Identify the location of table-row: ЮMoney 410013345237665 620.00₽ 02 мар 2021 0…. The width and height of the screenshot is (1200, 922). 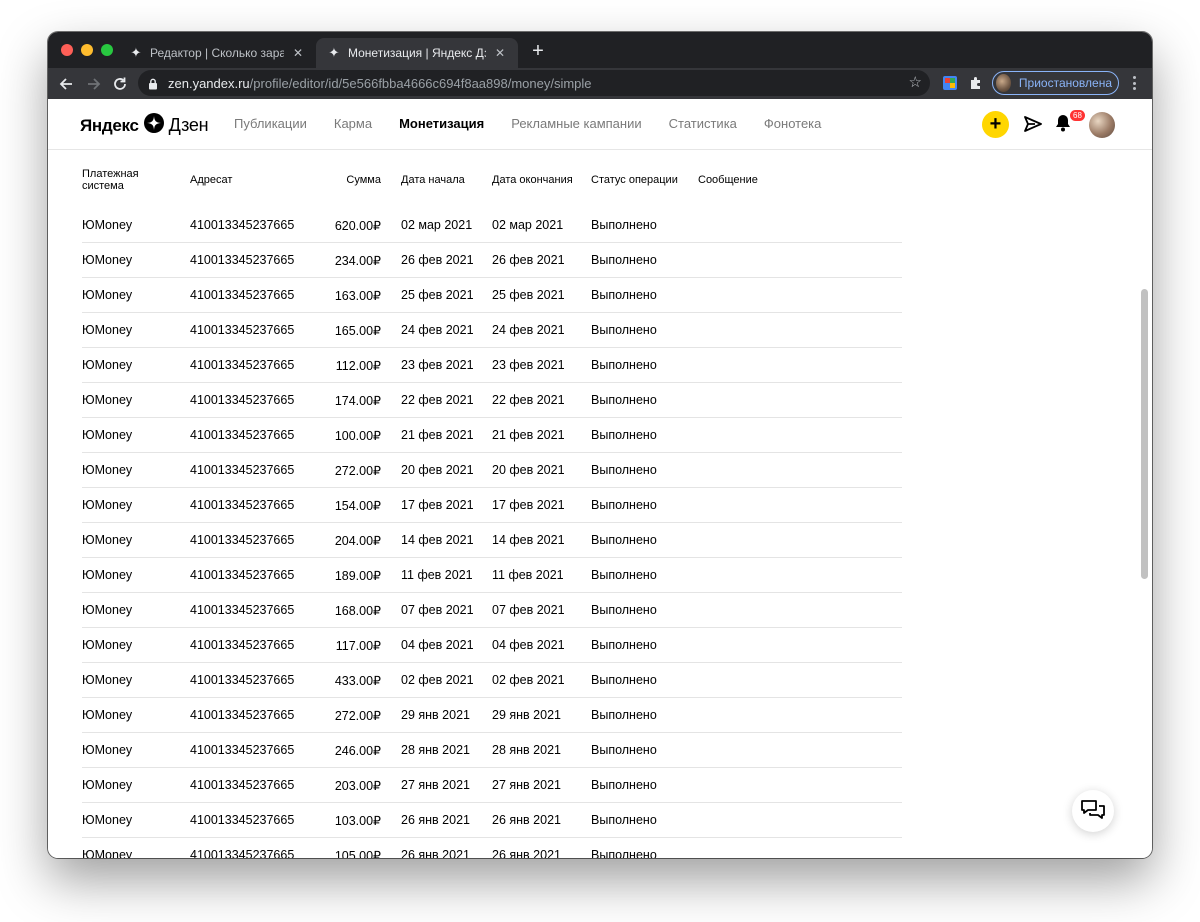
(492, 225).